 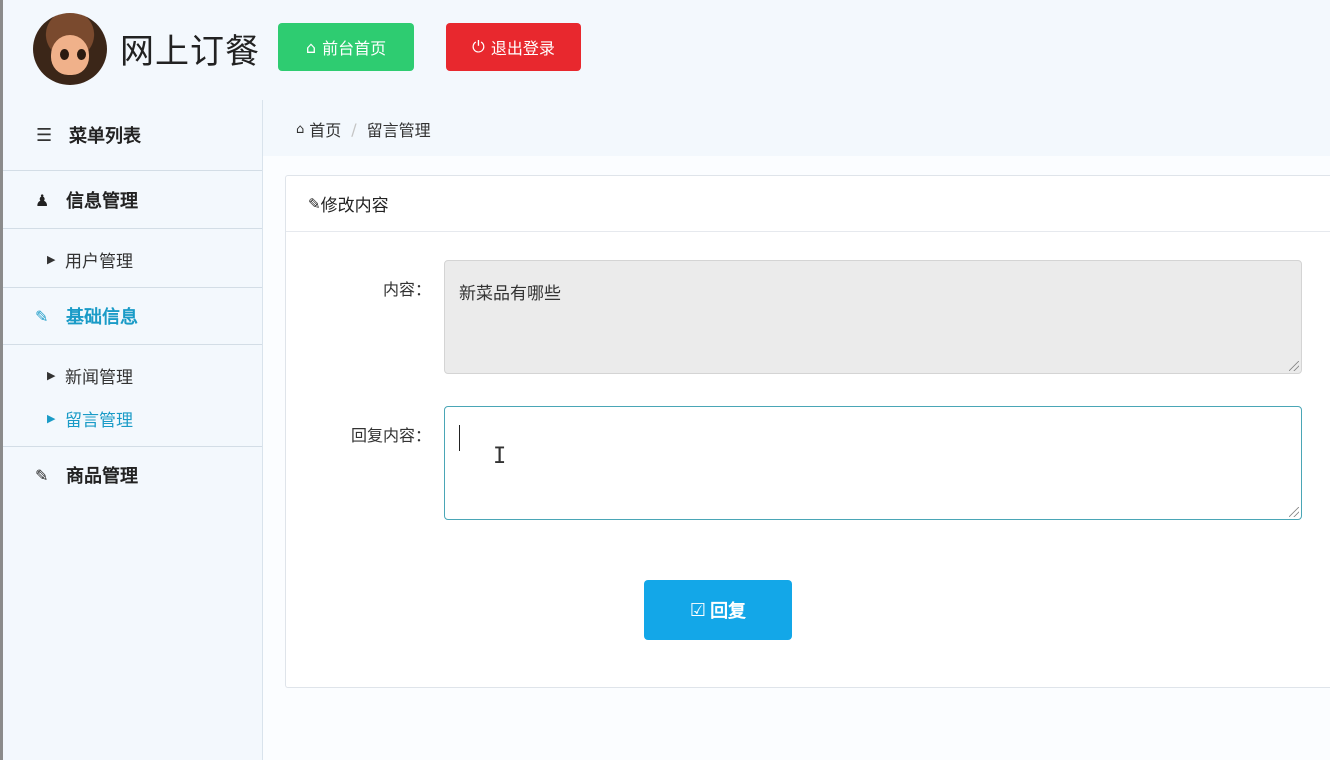 What do you see at coordinates (105, 136) in the screenshot?
I see `sidebar-title: 菜单列表` at bounding box center [105, 136].